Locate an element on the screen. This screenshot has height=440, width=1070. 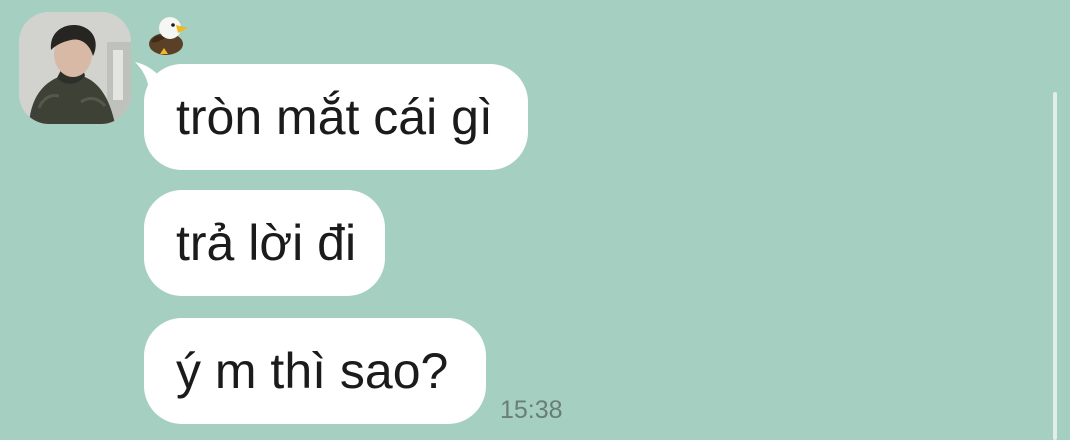
message-bubble: tròn mắt cái gì is located at coordinates (336, 117).